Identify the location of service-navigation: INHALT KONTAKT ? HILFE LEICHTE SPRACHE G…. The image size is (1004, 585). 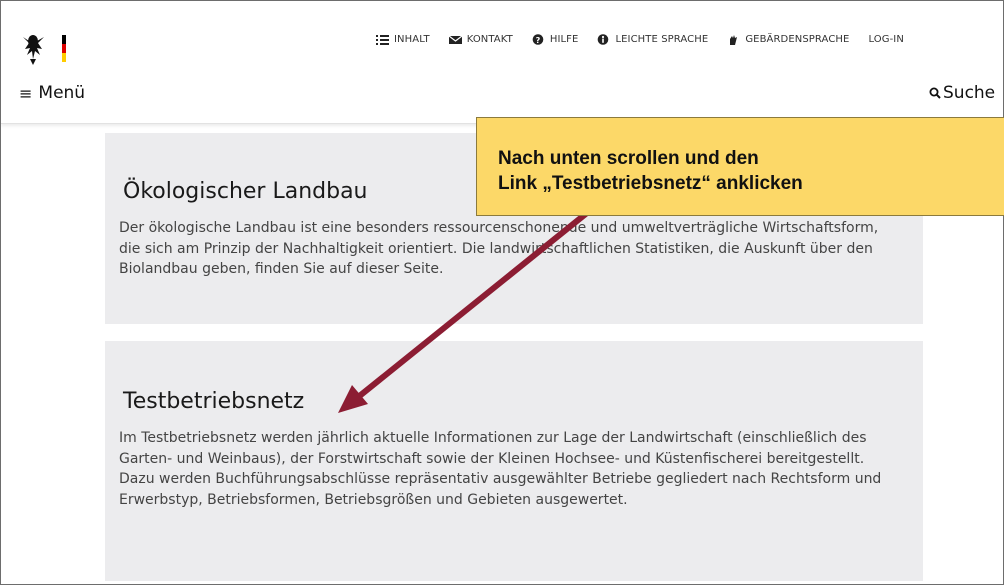
(649, 39).